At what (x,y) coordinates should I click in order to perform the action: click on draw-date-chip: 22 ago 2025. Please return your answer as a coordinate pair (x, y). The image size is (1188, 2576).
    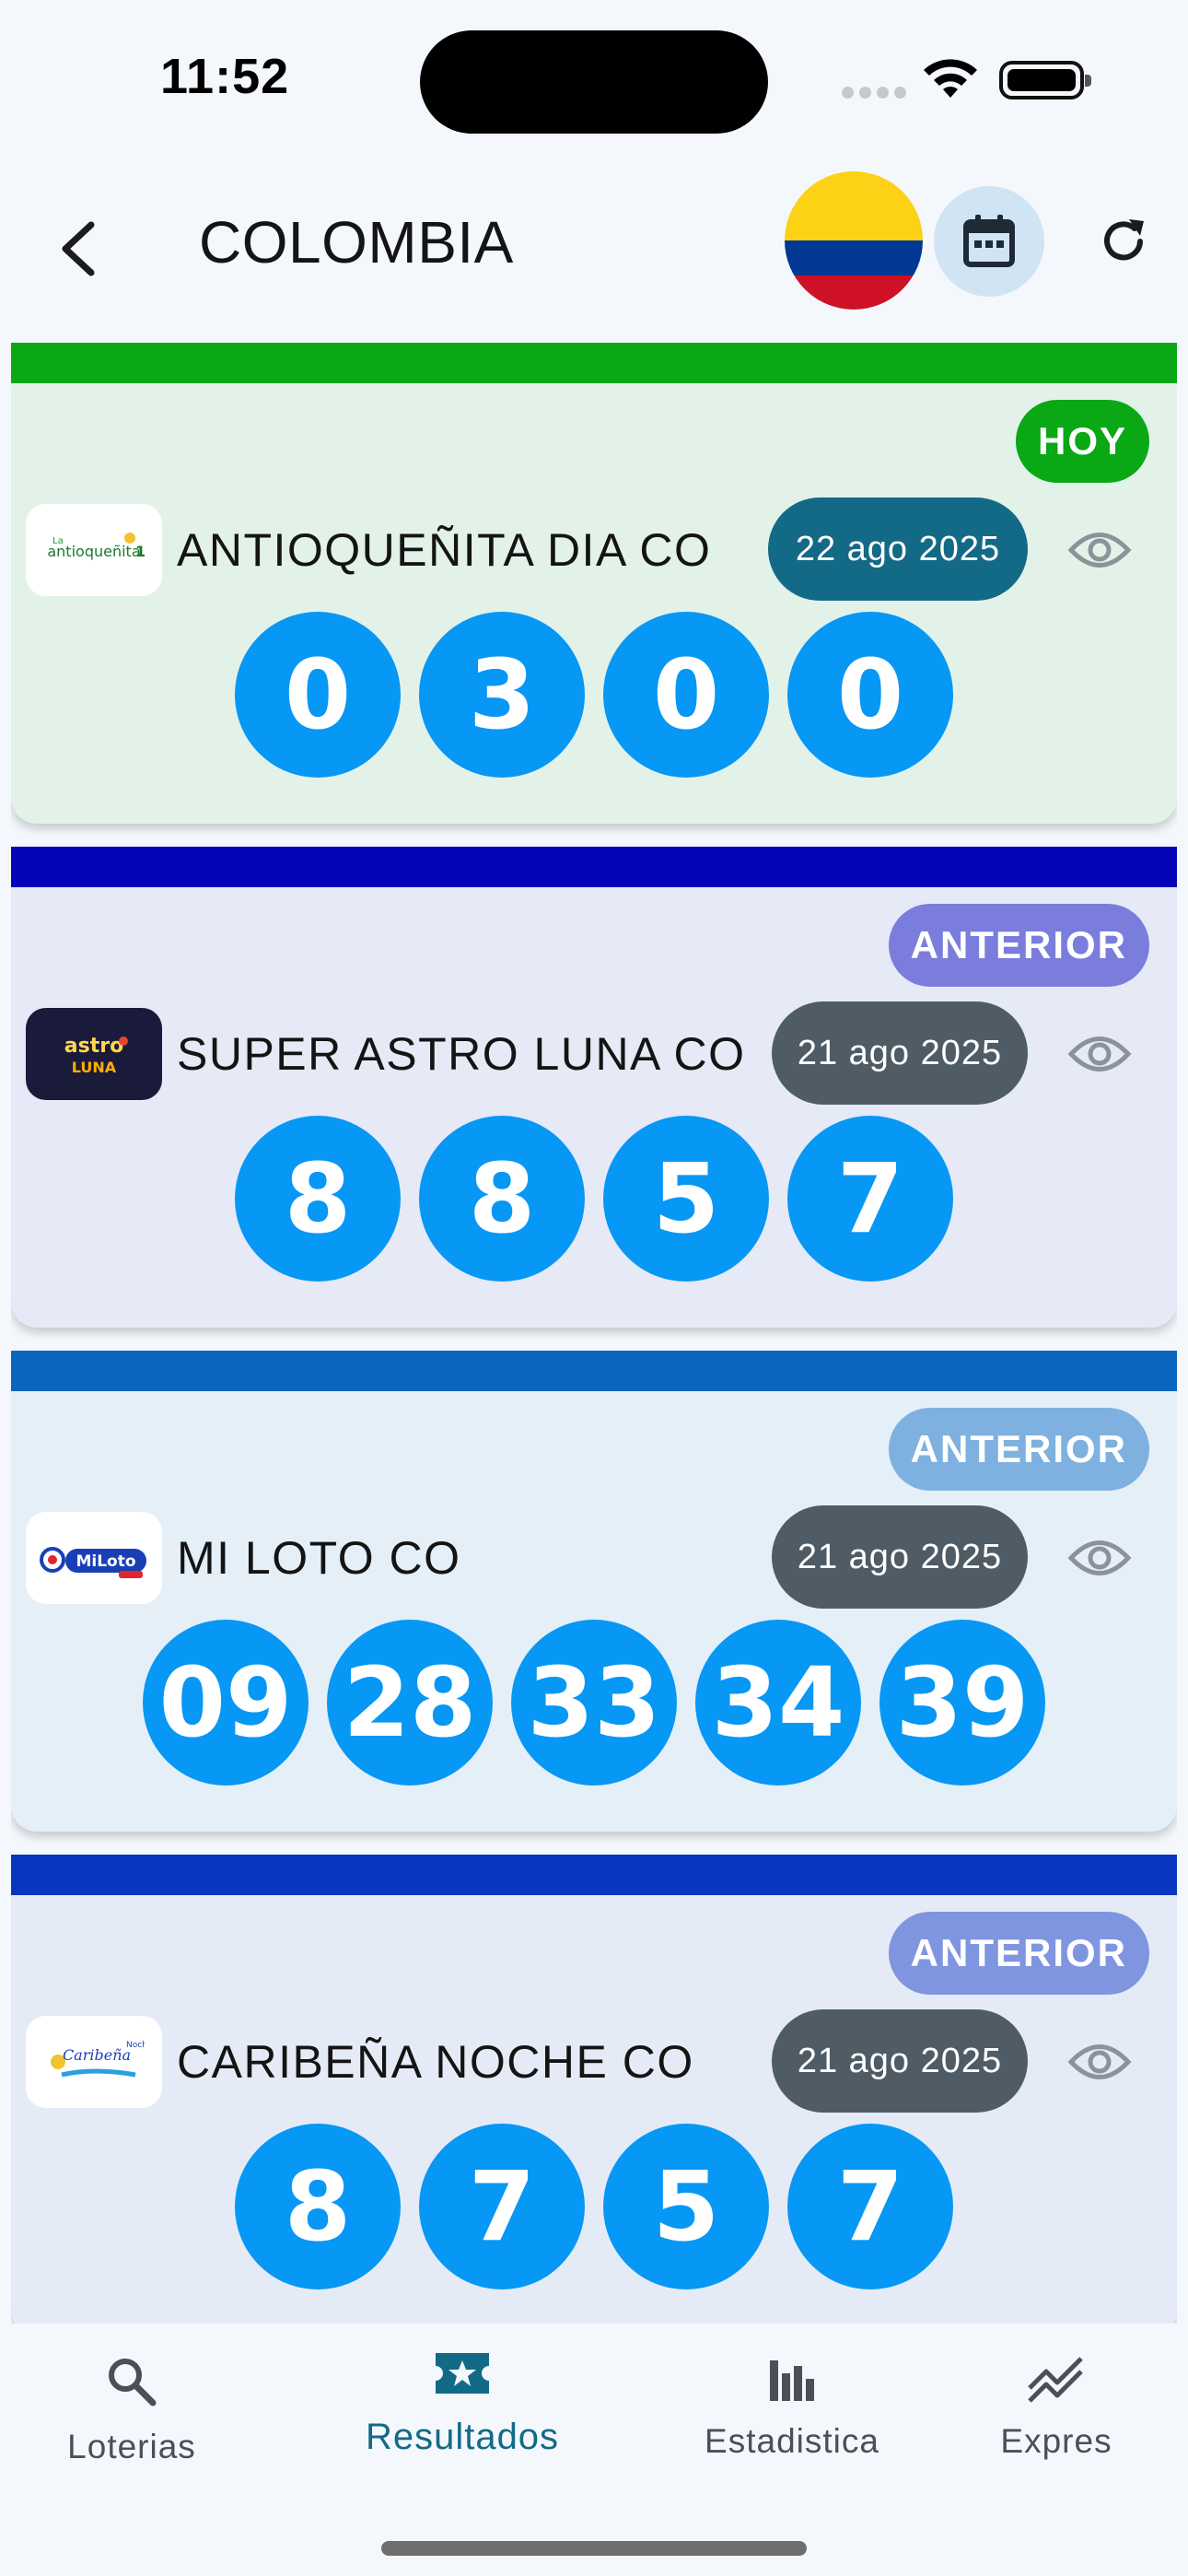
    Looking at the image, I should click on (898, 549).